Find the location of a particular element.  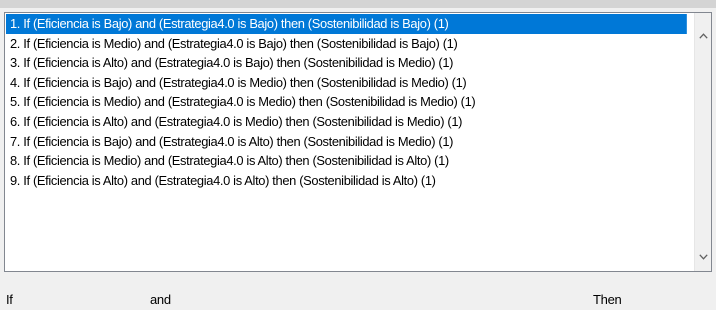

scroll-up-button is located at coordinates (703, 35).